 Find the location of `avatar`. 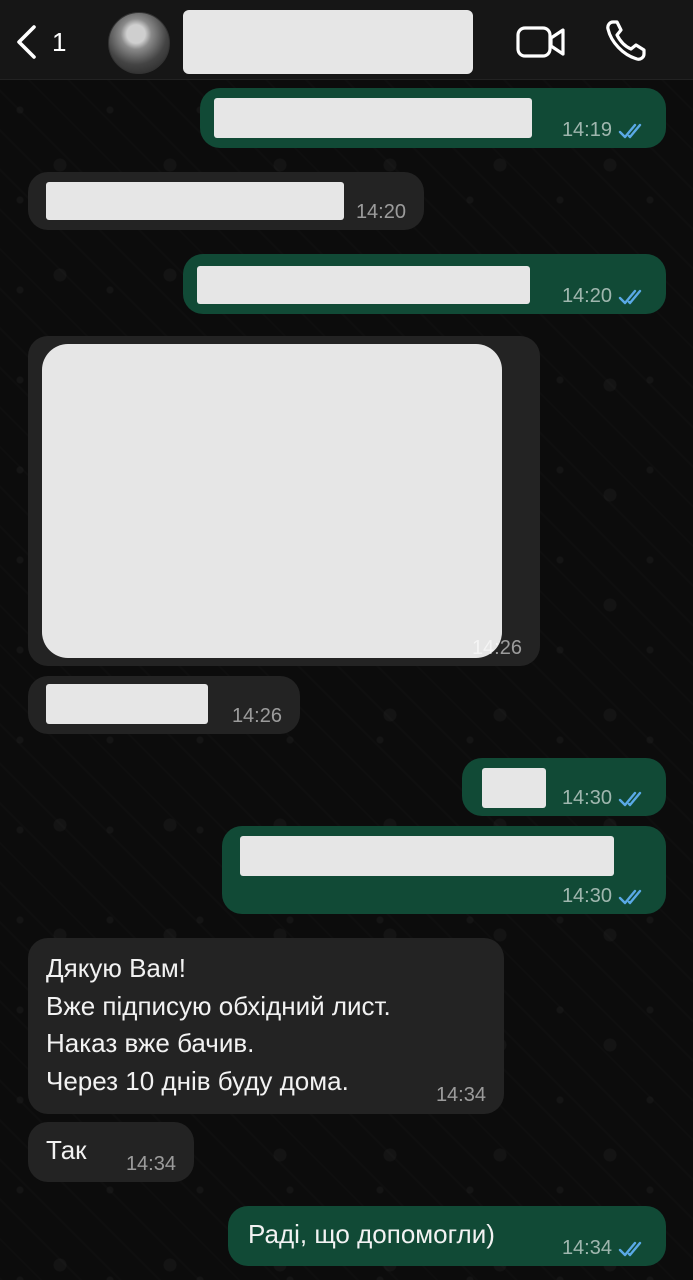

avatar is located at coordinates (139, 43).